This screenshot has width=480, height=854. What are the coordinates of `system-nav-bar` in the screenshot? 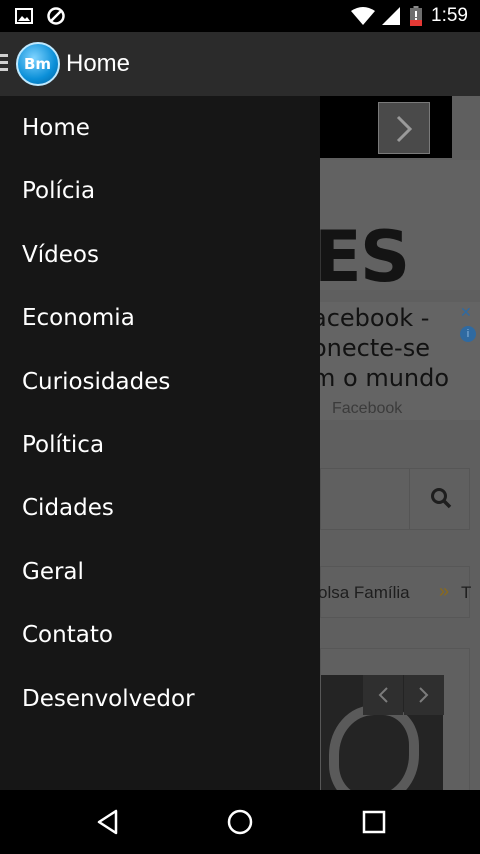 It's located at (240, 822).